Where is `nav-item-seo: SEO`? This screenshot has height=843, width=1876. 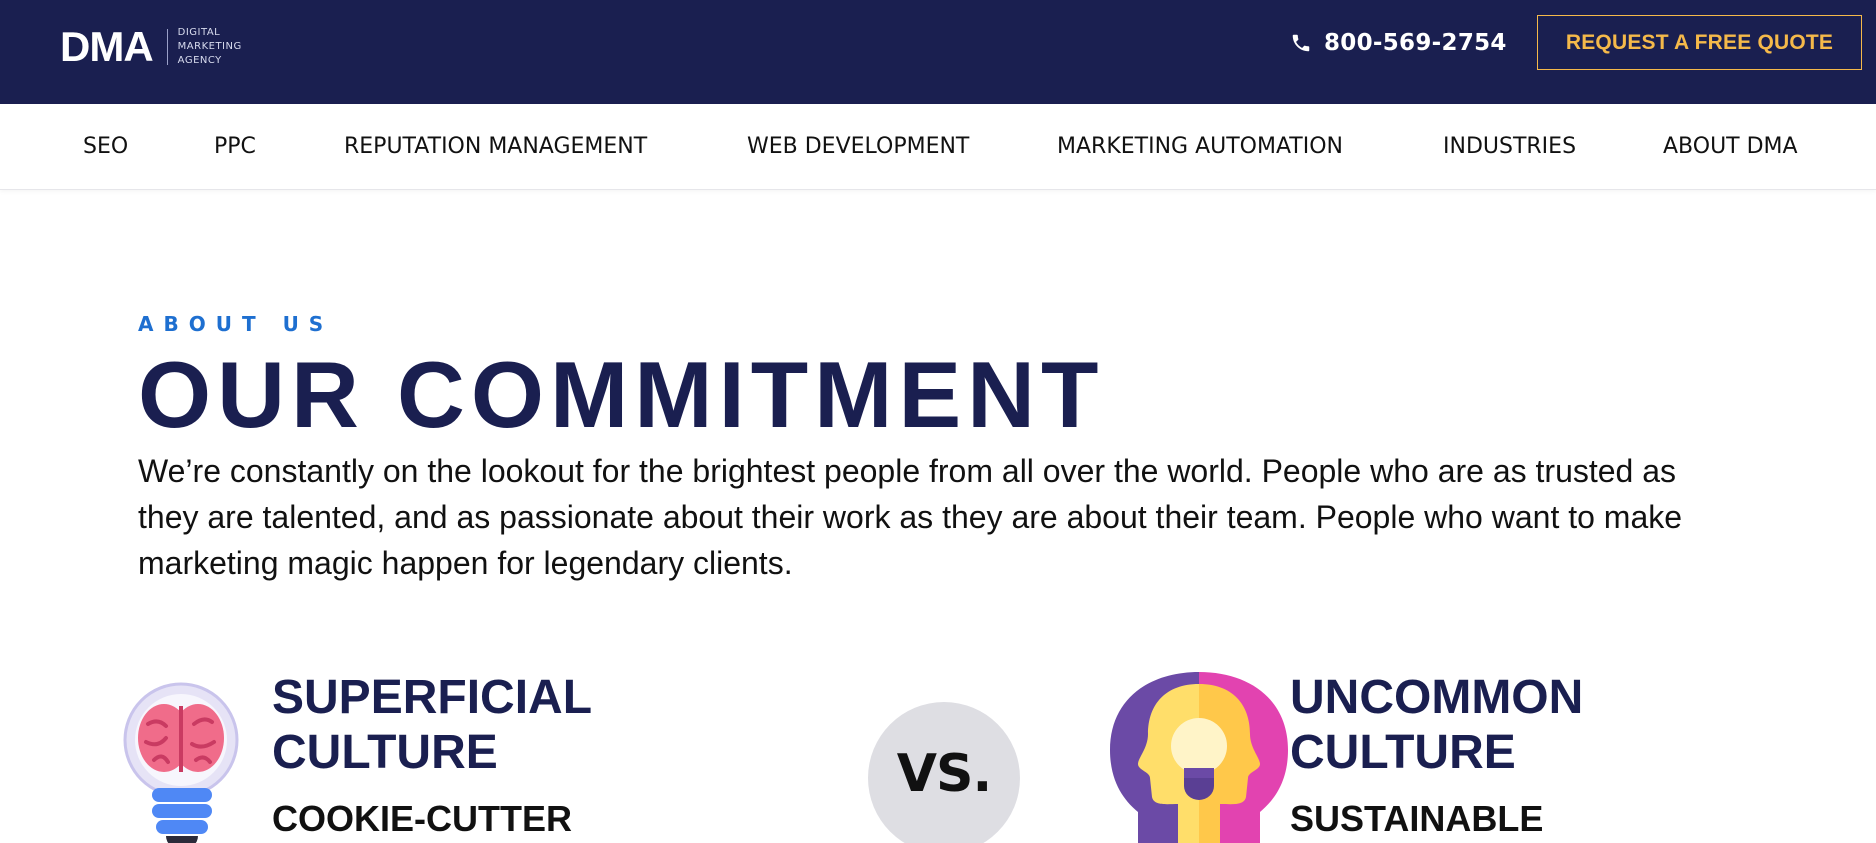 nav-item-seo: SEO is located at coordinates (105, 146).